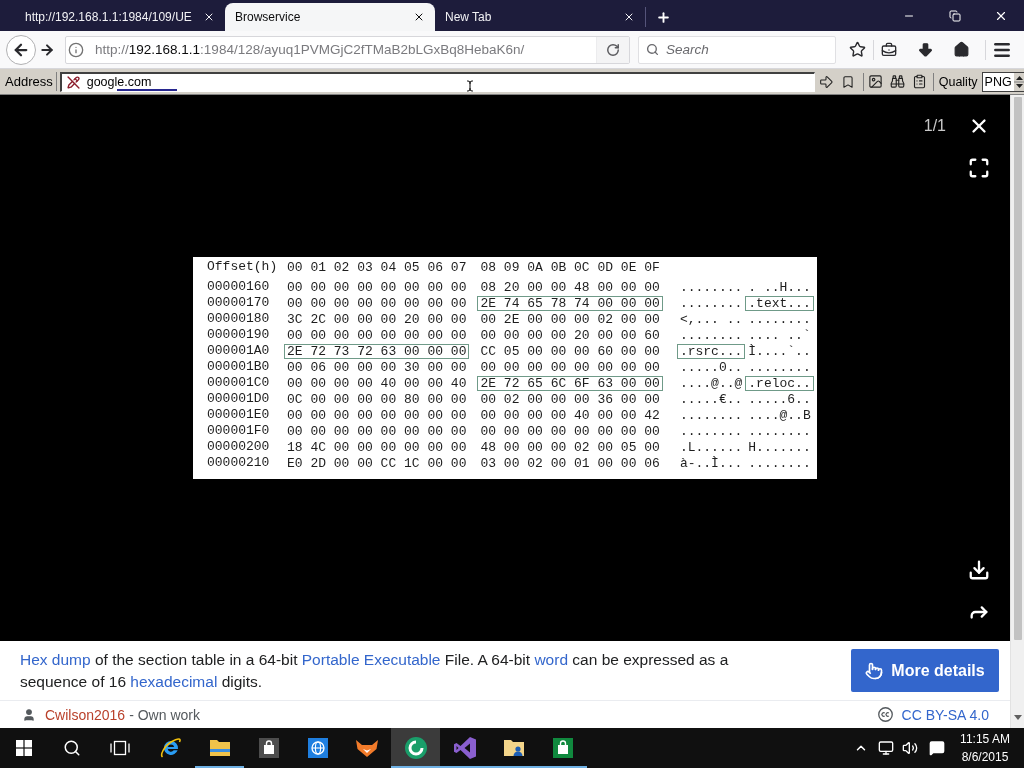 This screenshot has height=768, width=1024. What do you see at coordinates (779, 383) in the screenshot?
I see `ascii-text: .reloc..` at bounding box center [779, 383].